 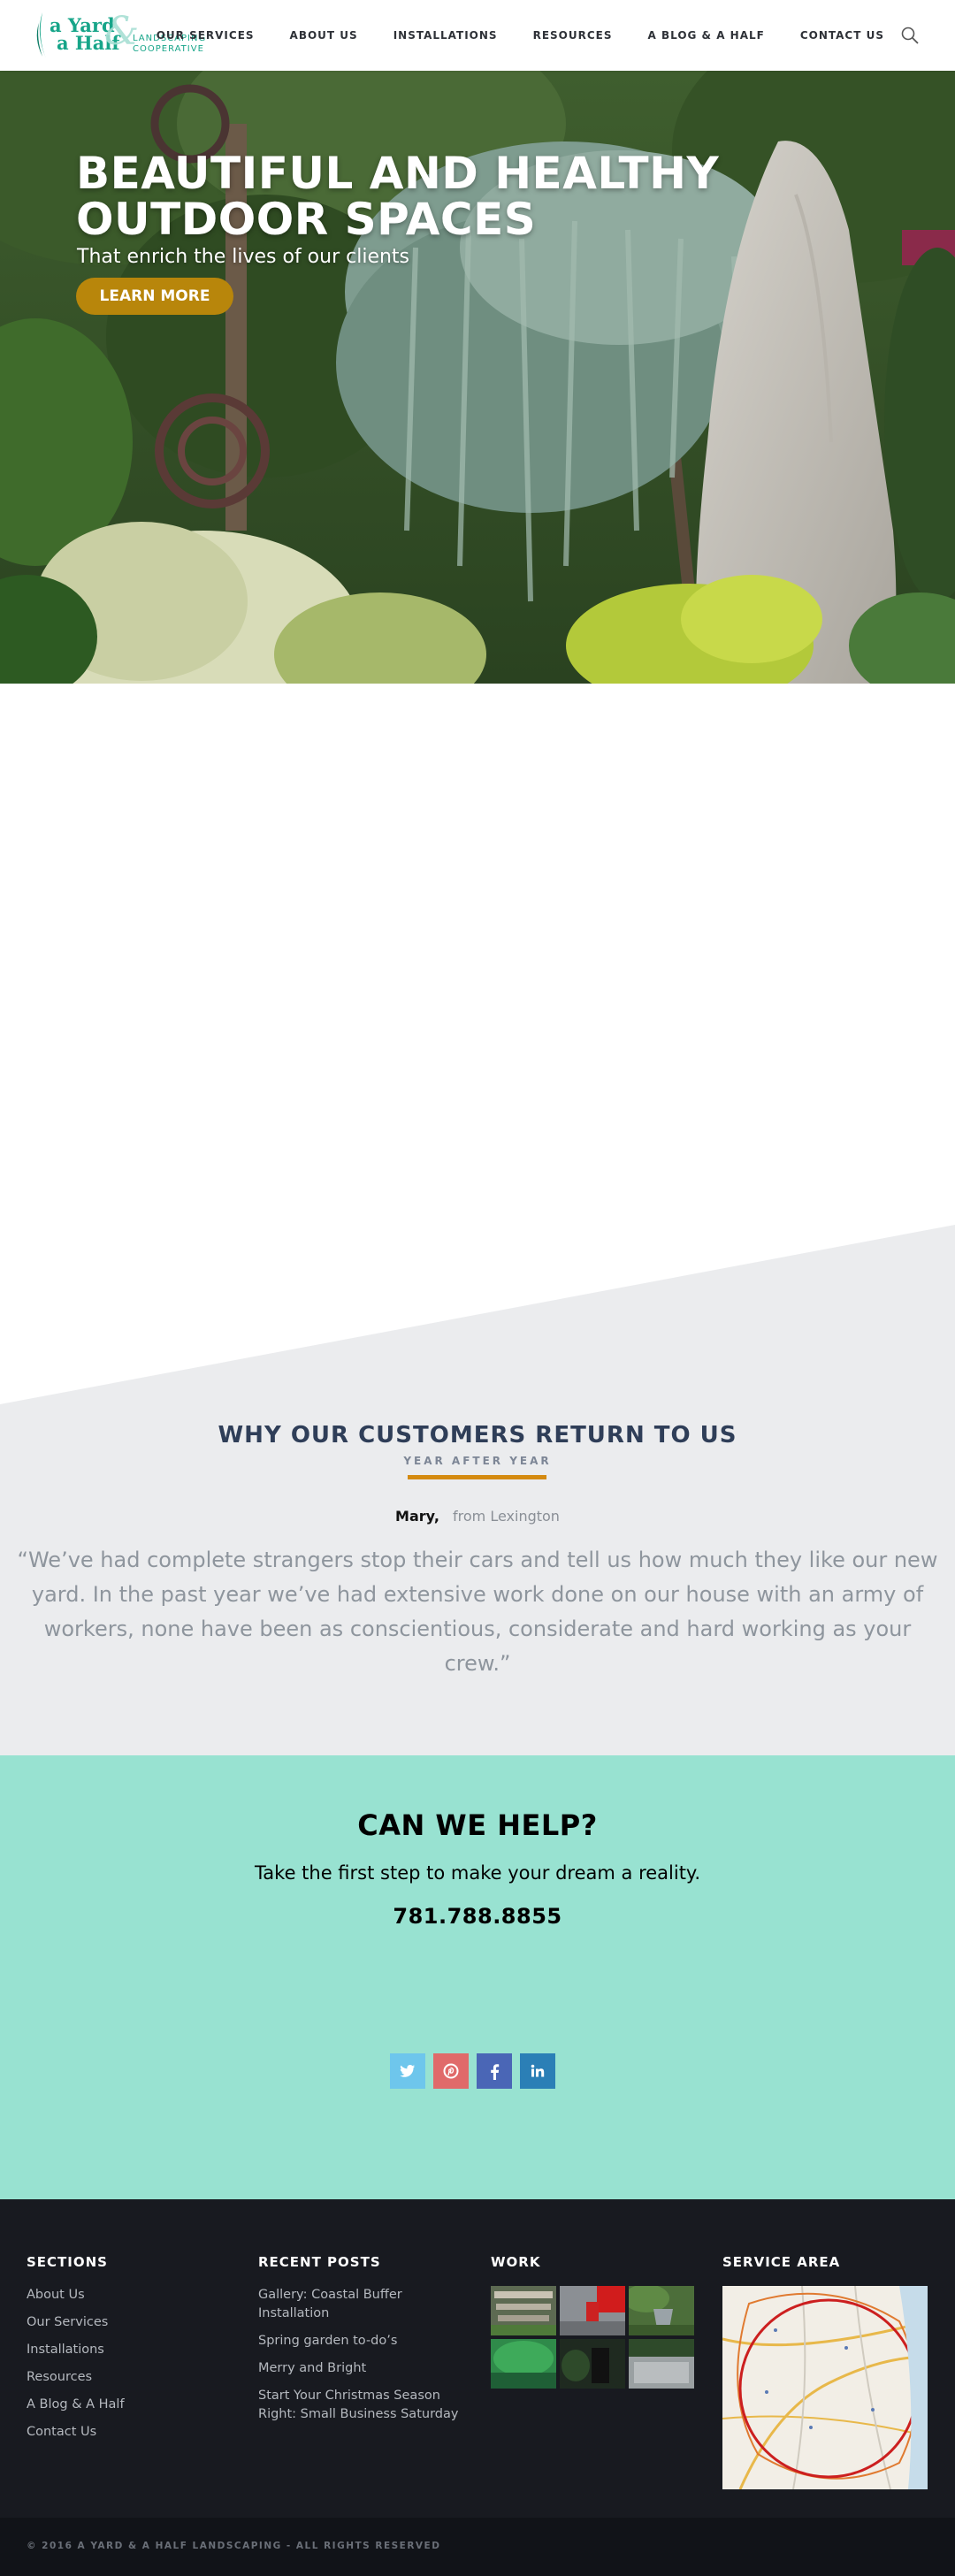 I want to click on author-location: from Lexington, so click(x=507, y=1516).